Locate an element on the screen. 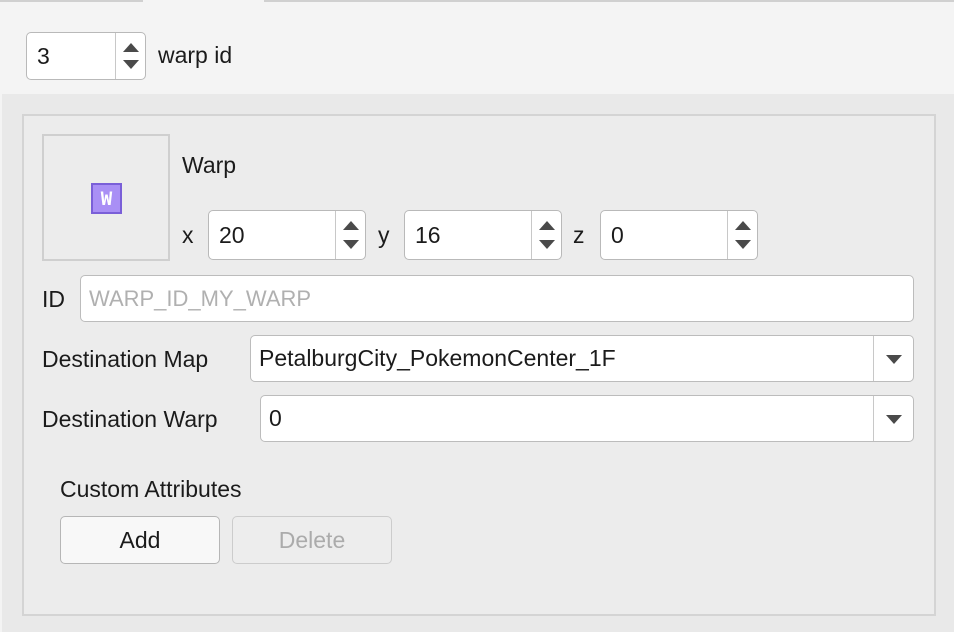 The image size is (954, 632). active-tab-gap is located at coordinates (203, 1).